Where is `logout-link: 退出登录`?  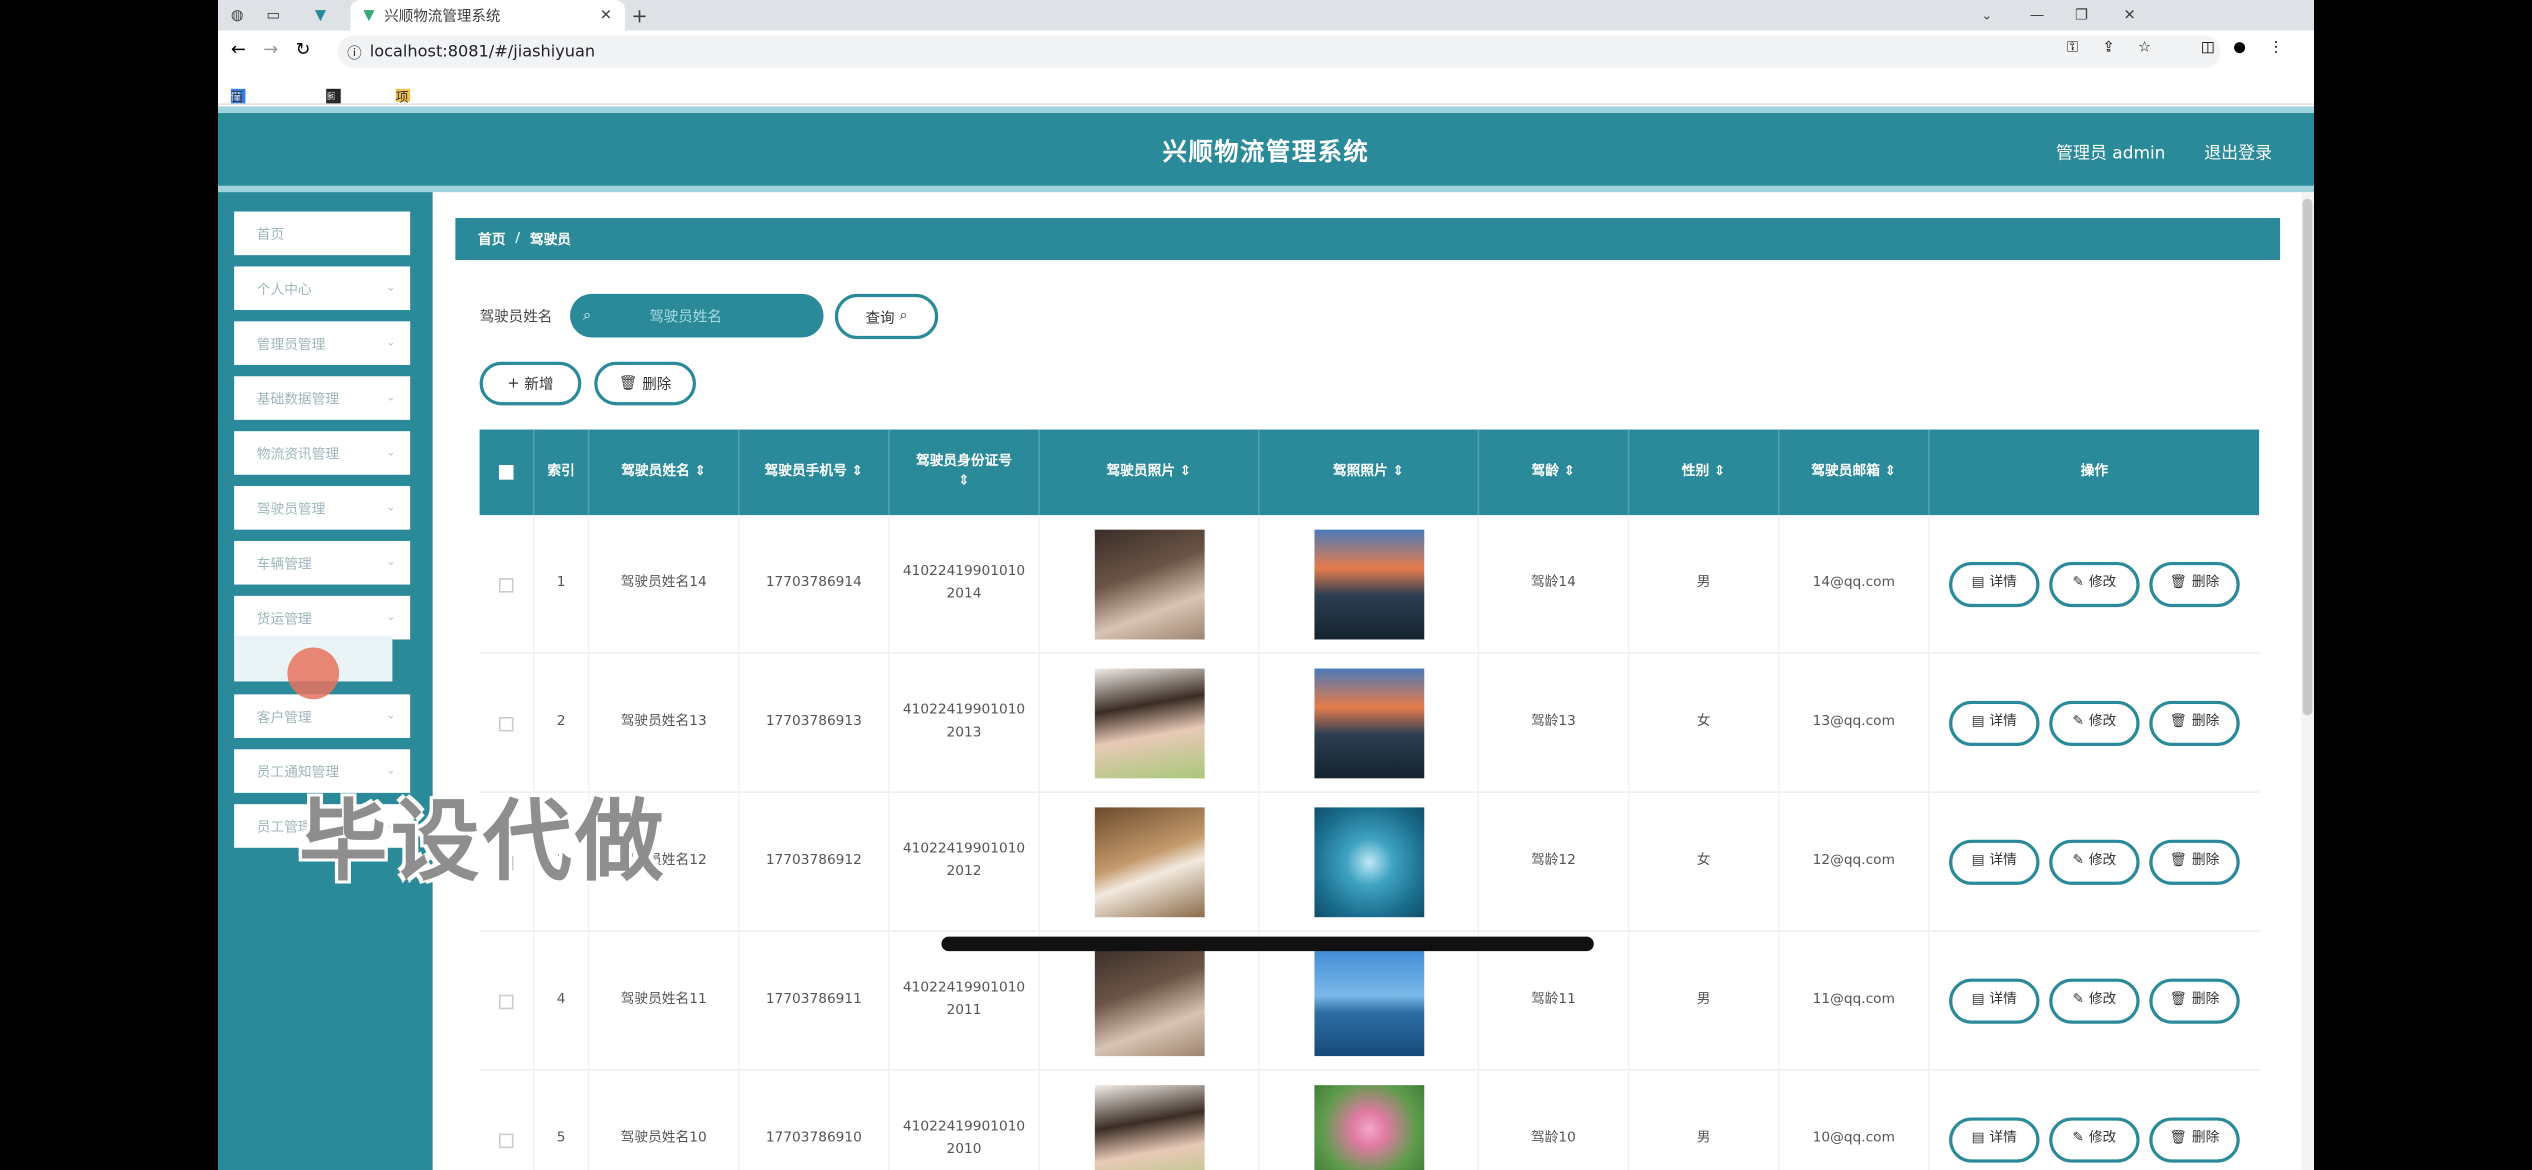 logout-link: 退出登录 is located at coordinates (2238, 152).